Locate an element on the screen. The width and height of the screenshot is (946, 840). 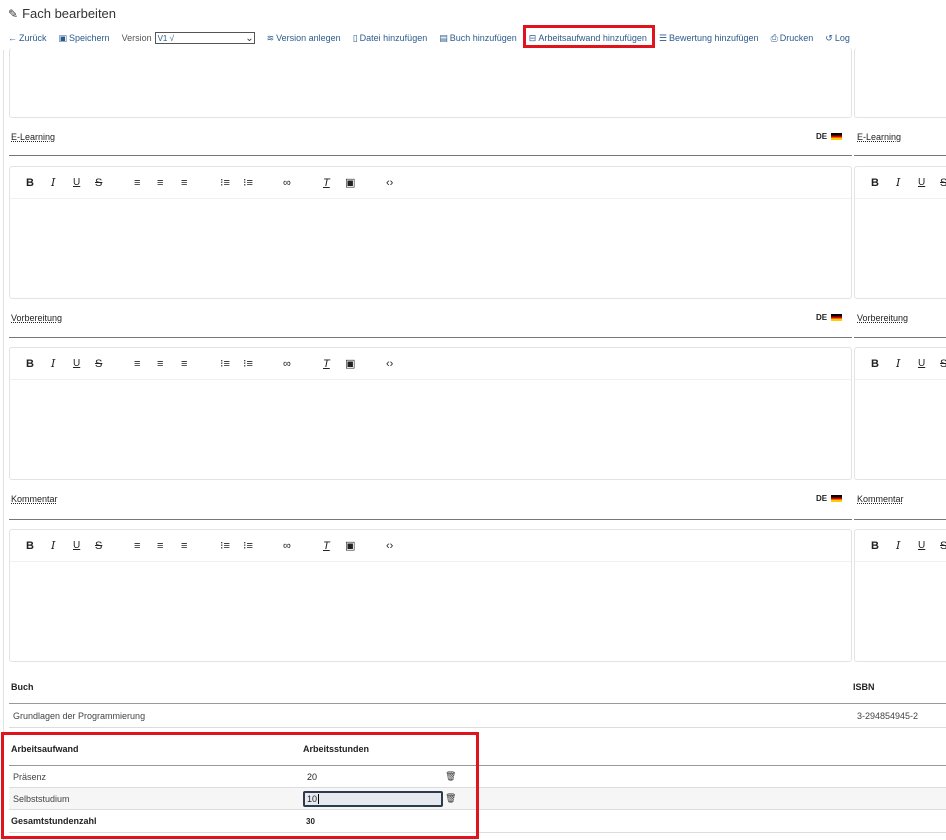
save-button: ▣ Speichern is located at coordinates (84, 38).